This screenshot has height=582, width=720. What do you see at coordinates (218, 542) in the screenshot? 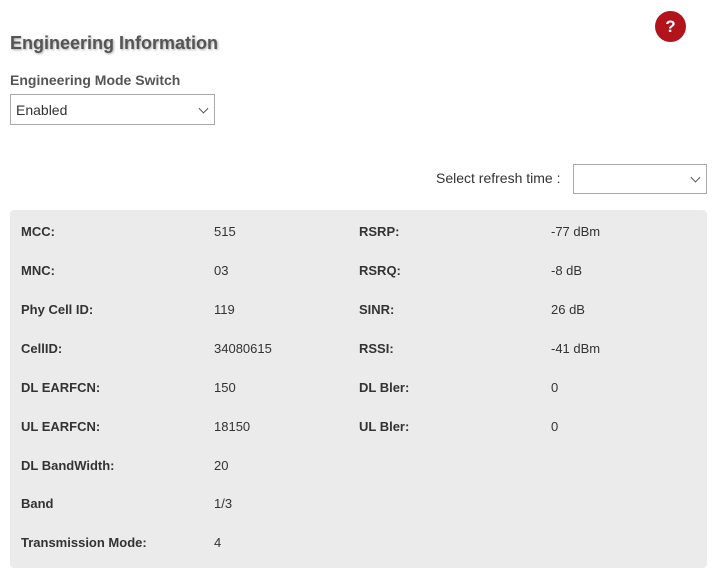
I see `info-value: 4` at bounding box center [218, 542].